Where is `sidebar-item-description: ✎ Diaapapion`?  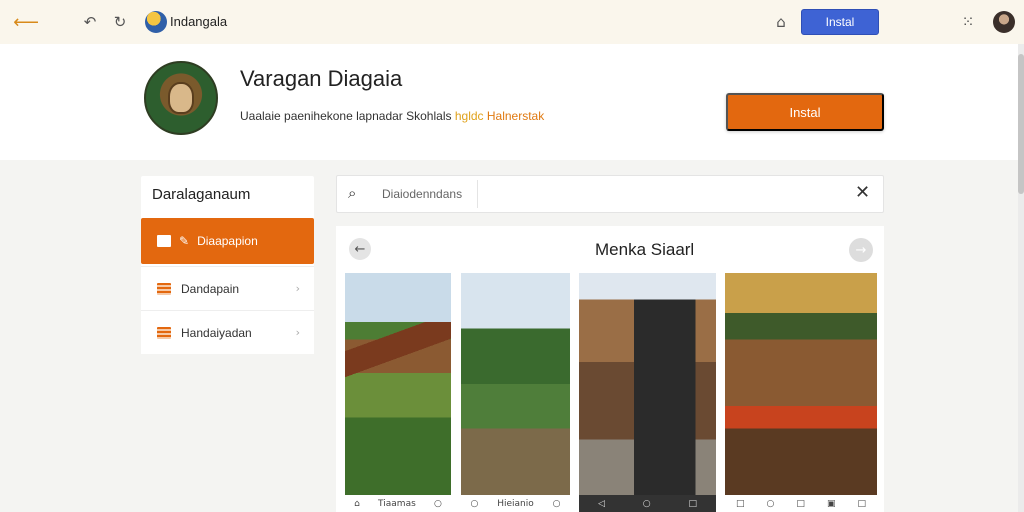
sidebar-item-description: ✎ Diaapapion is located at coordinates (227, 241).